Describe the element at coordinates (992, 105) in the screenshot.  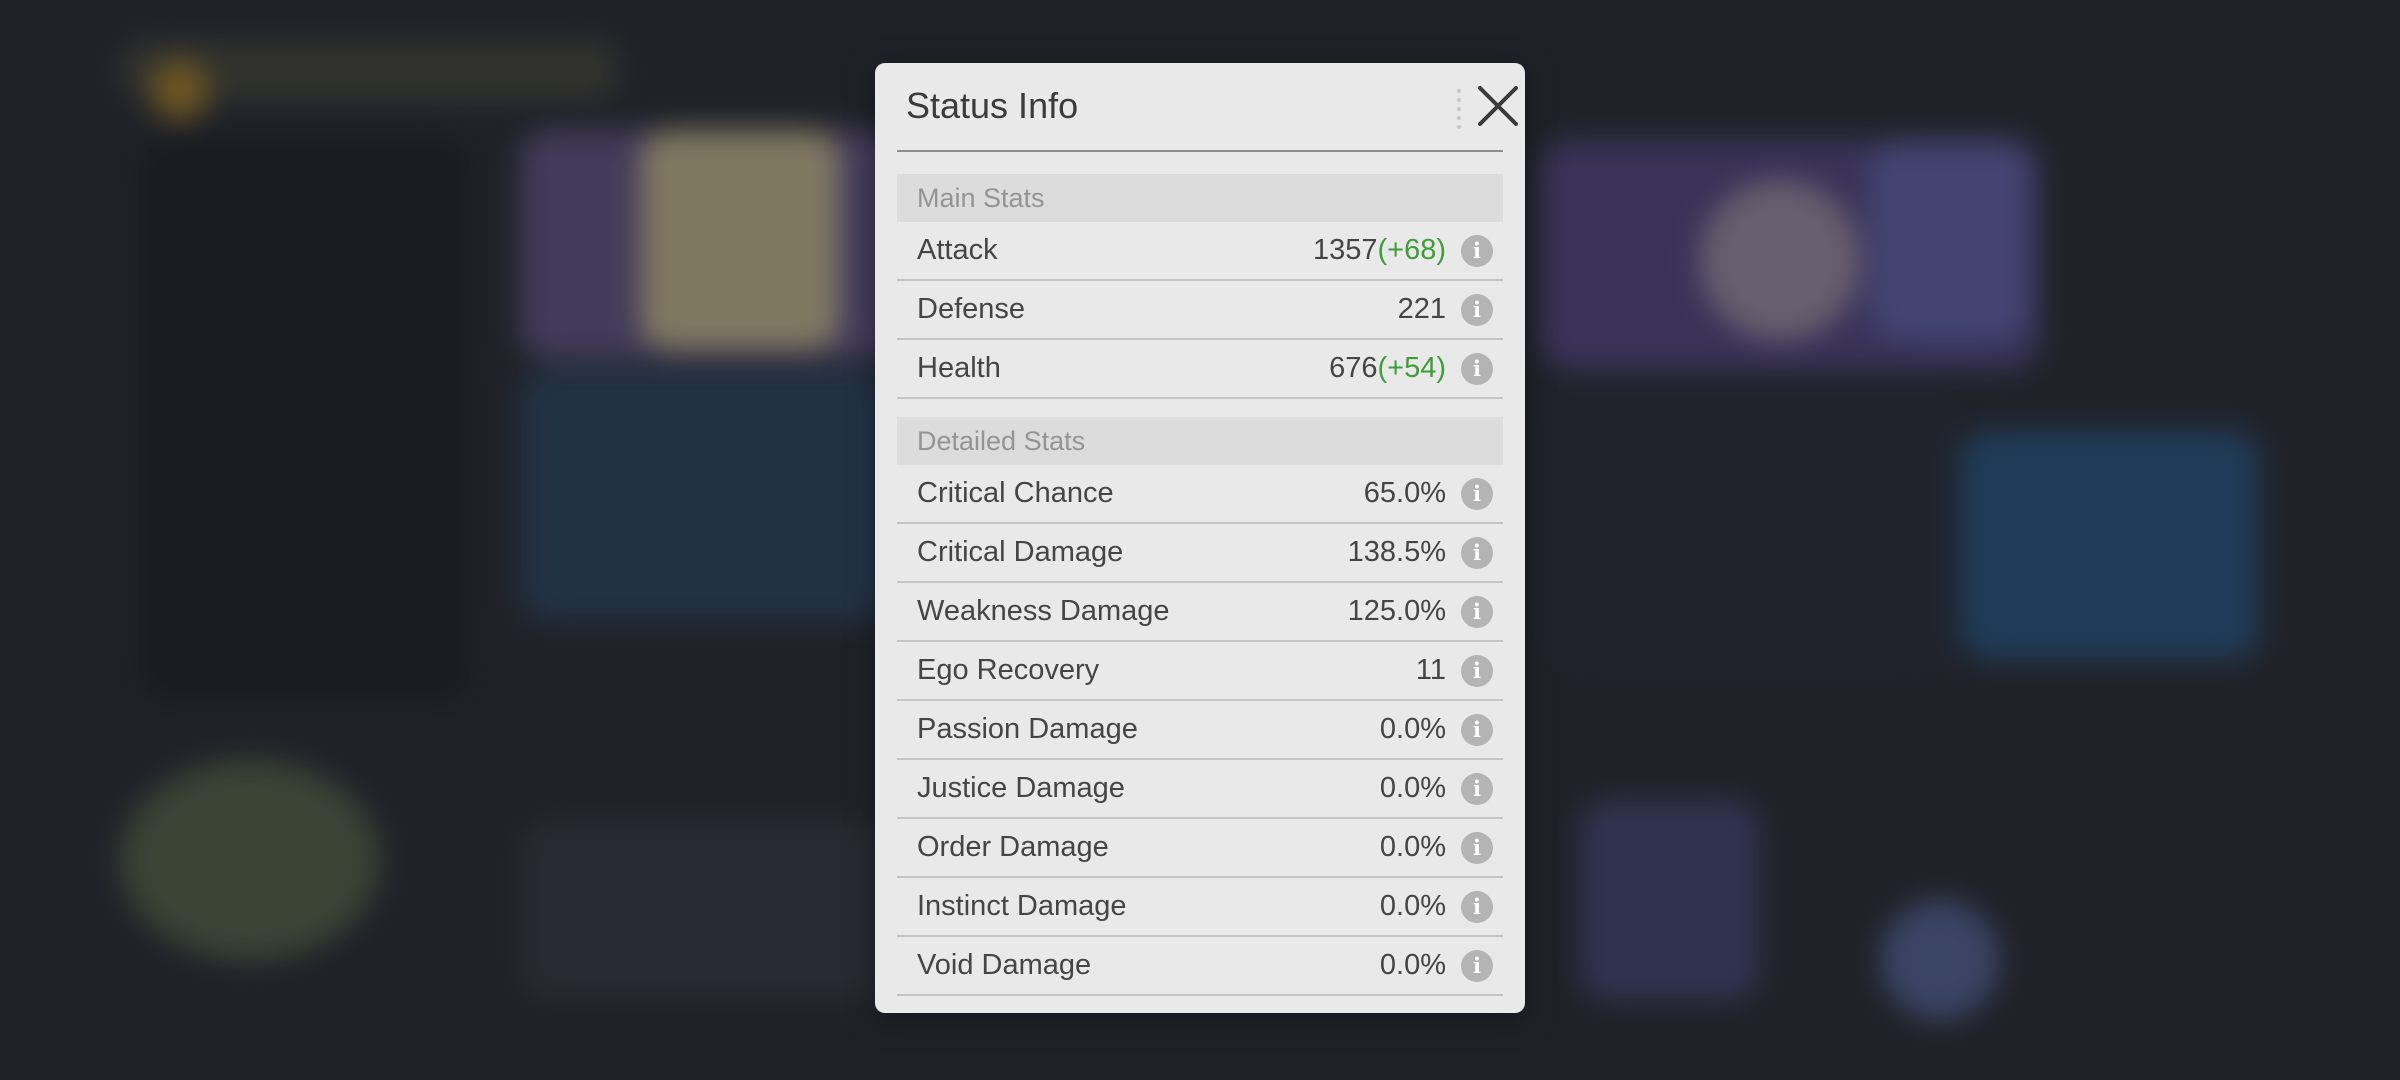
I see `dialog-title: Status Info` at that location.